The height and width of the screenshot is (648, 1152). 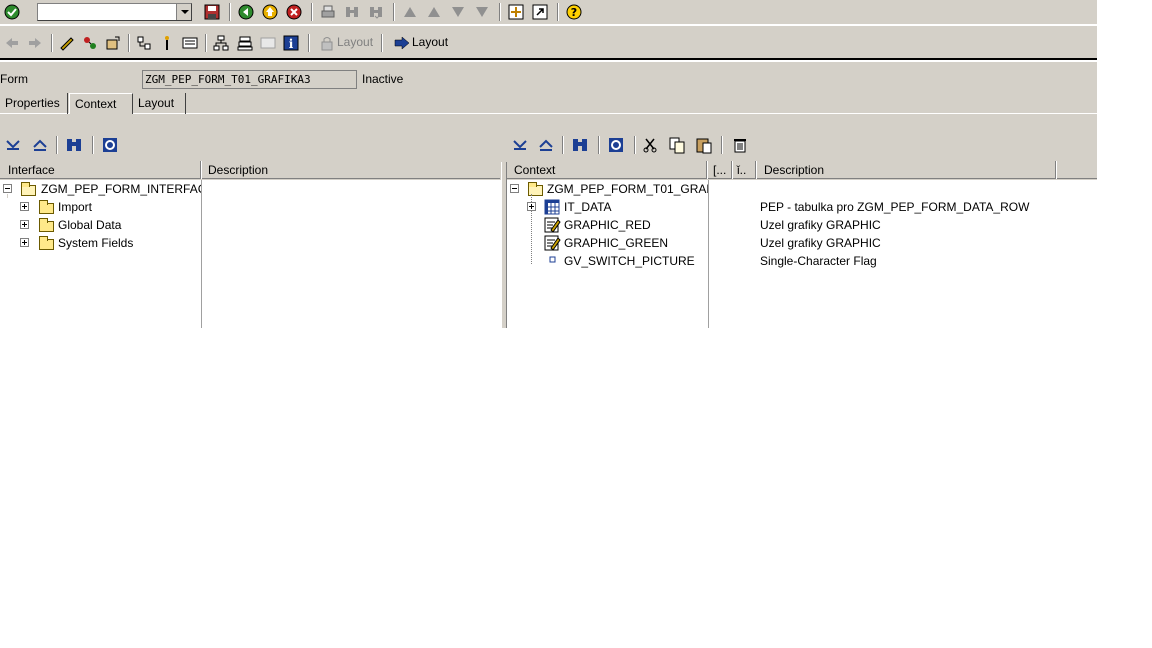 What do you see at coordinates (548, 103) in the screenshot?
I see `tab-strip: Properties Context Layout` at bounding box center [548, 103].